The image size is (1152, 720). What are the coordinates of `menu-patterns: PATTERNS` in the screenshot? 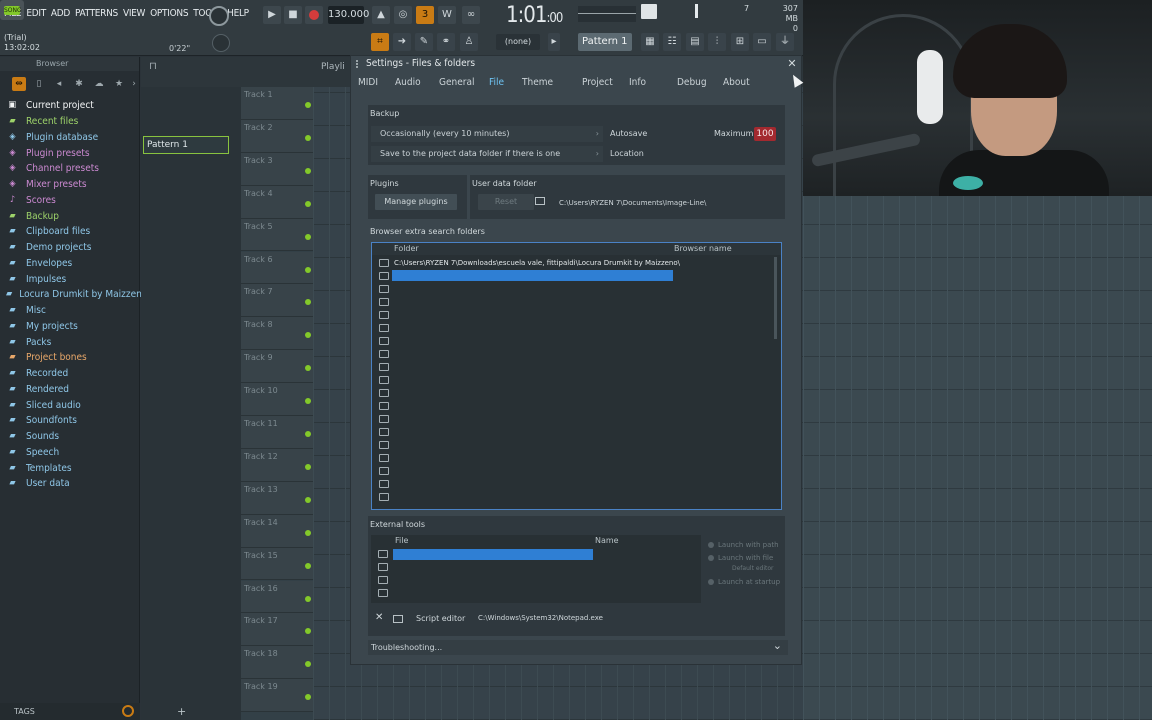 It's located at (96, 13).